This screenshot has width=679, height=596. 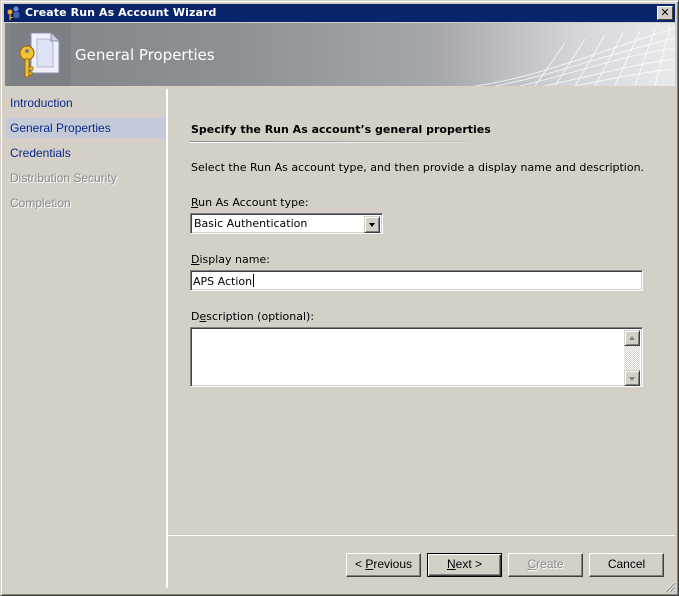 I want to click on nav-item-general-properties: General Properties, so click(x=85, y=128).